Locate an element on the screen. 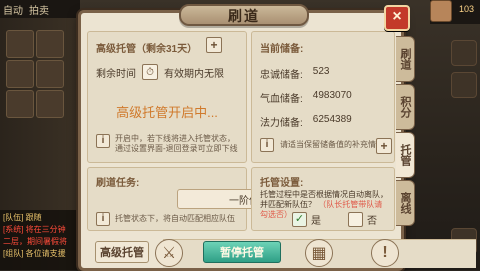  alert-icon: ! is located at coordinates (385, 253).